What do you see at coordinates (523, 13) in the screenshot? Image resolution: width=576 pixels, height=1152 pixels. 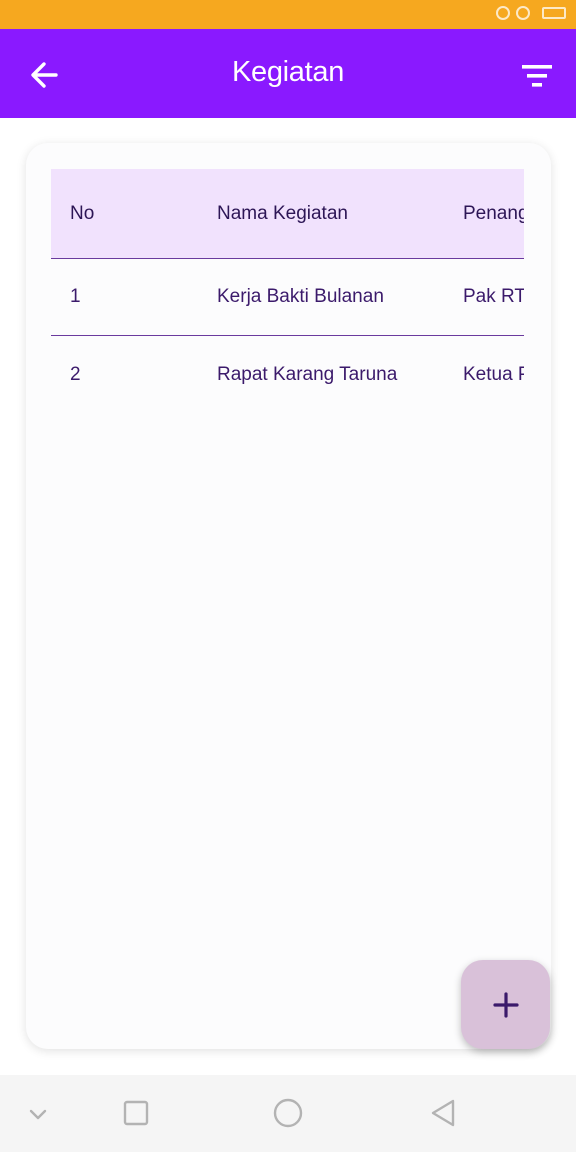 I see `clock-icon` at bounding box center [523, 13].